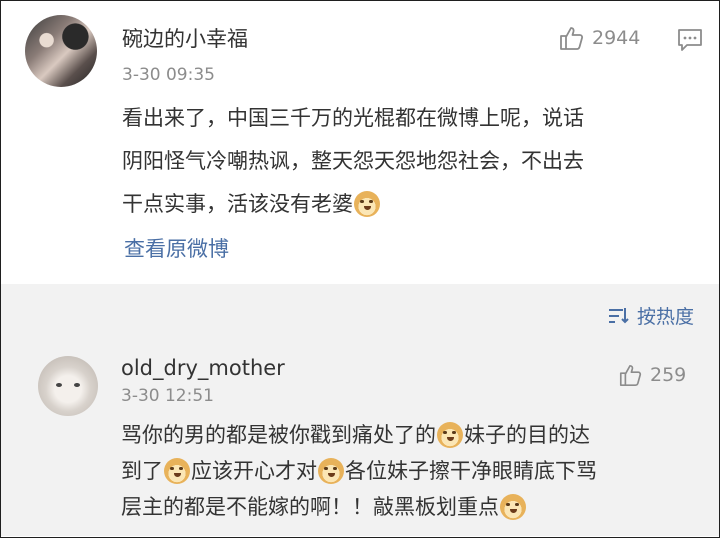 The width and height of the screenshot is (720, 538). Describe the element at coordinates (176, 248) in the screenshot. I see `view-original-post-link: 查看原微博` at that location.